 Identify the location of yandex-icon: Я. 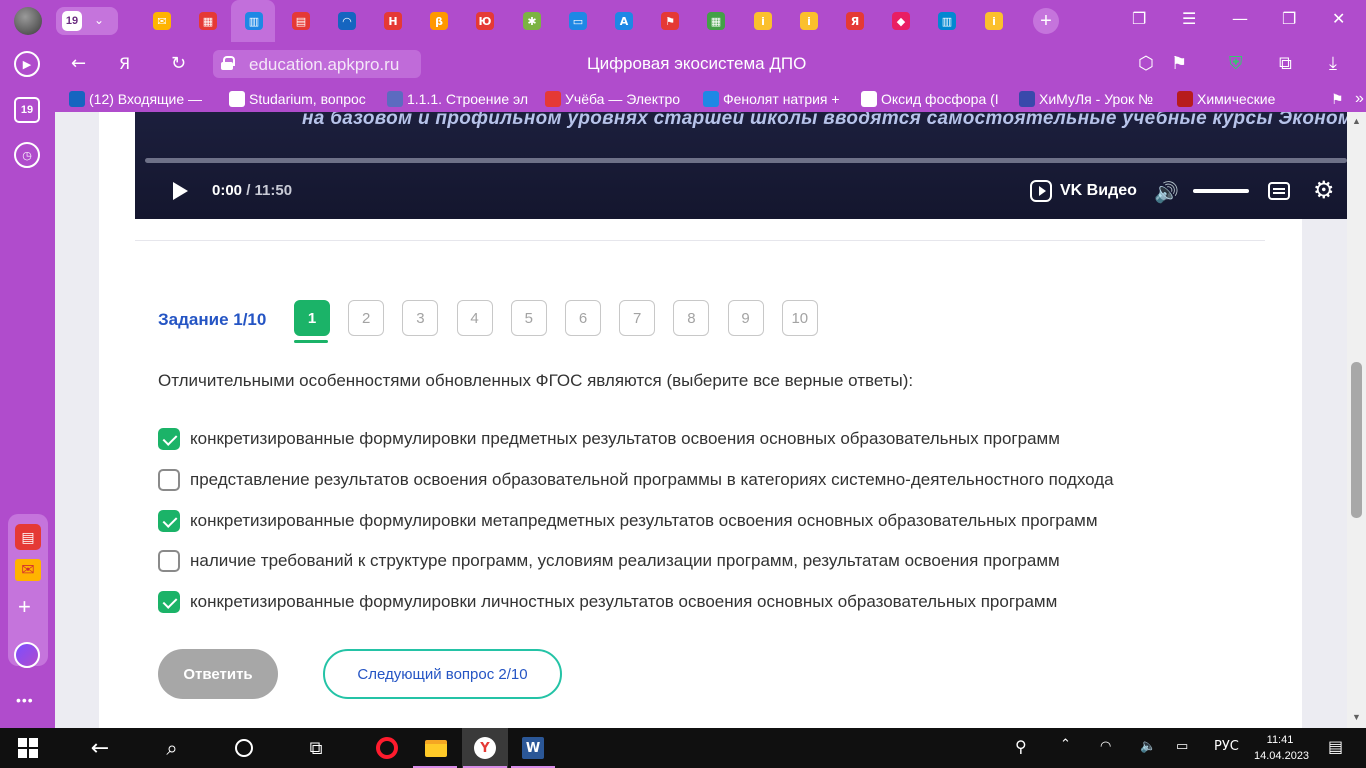
(124, 63).